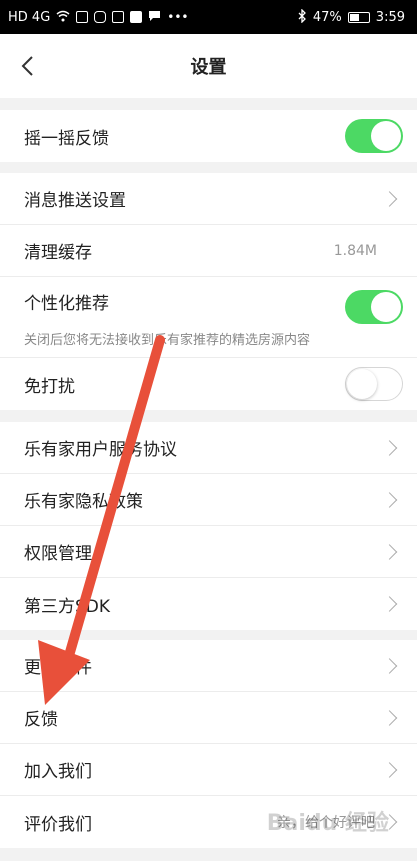 Image resolution: width=417 pixels, height=861 pixels. Describe the element at coordinates (208, 448) in the screenshot. I see `row-user-agreement: 乐有家用户服务协议` at that location.